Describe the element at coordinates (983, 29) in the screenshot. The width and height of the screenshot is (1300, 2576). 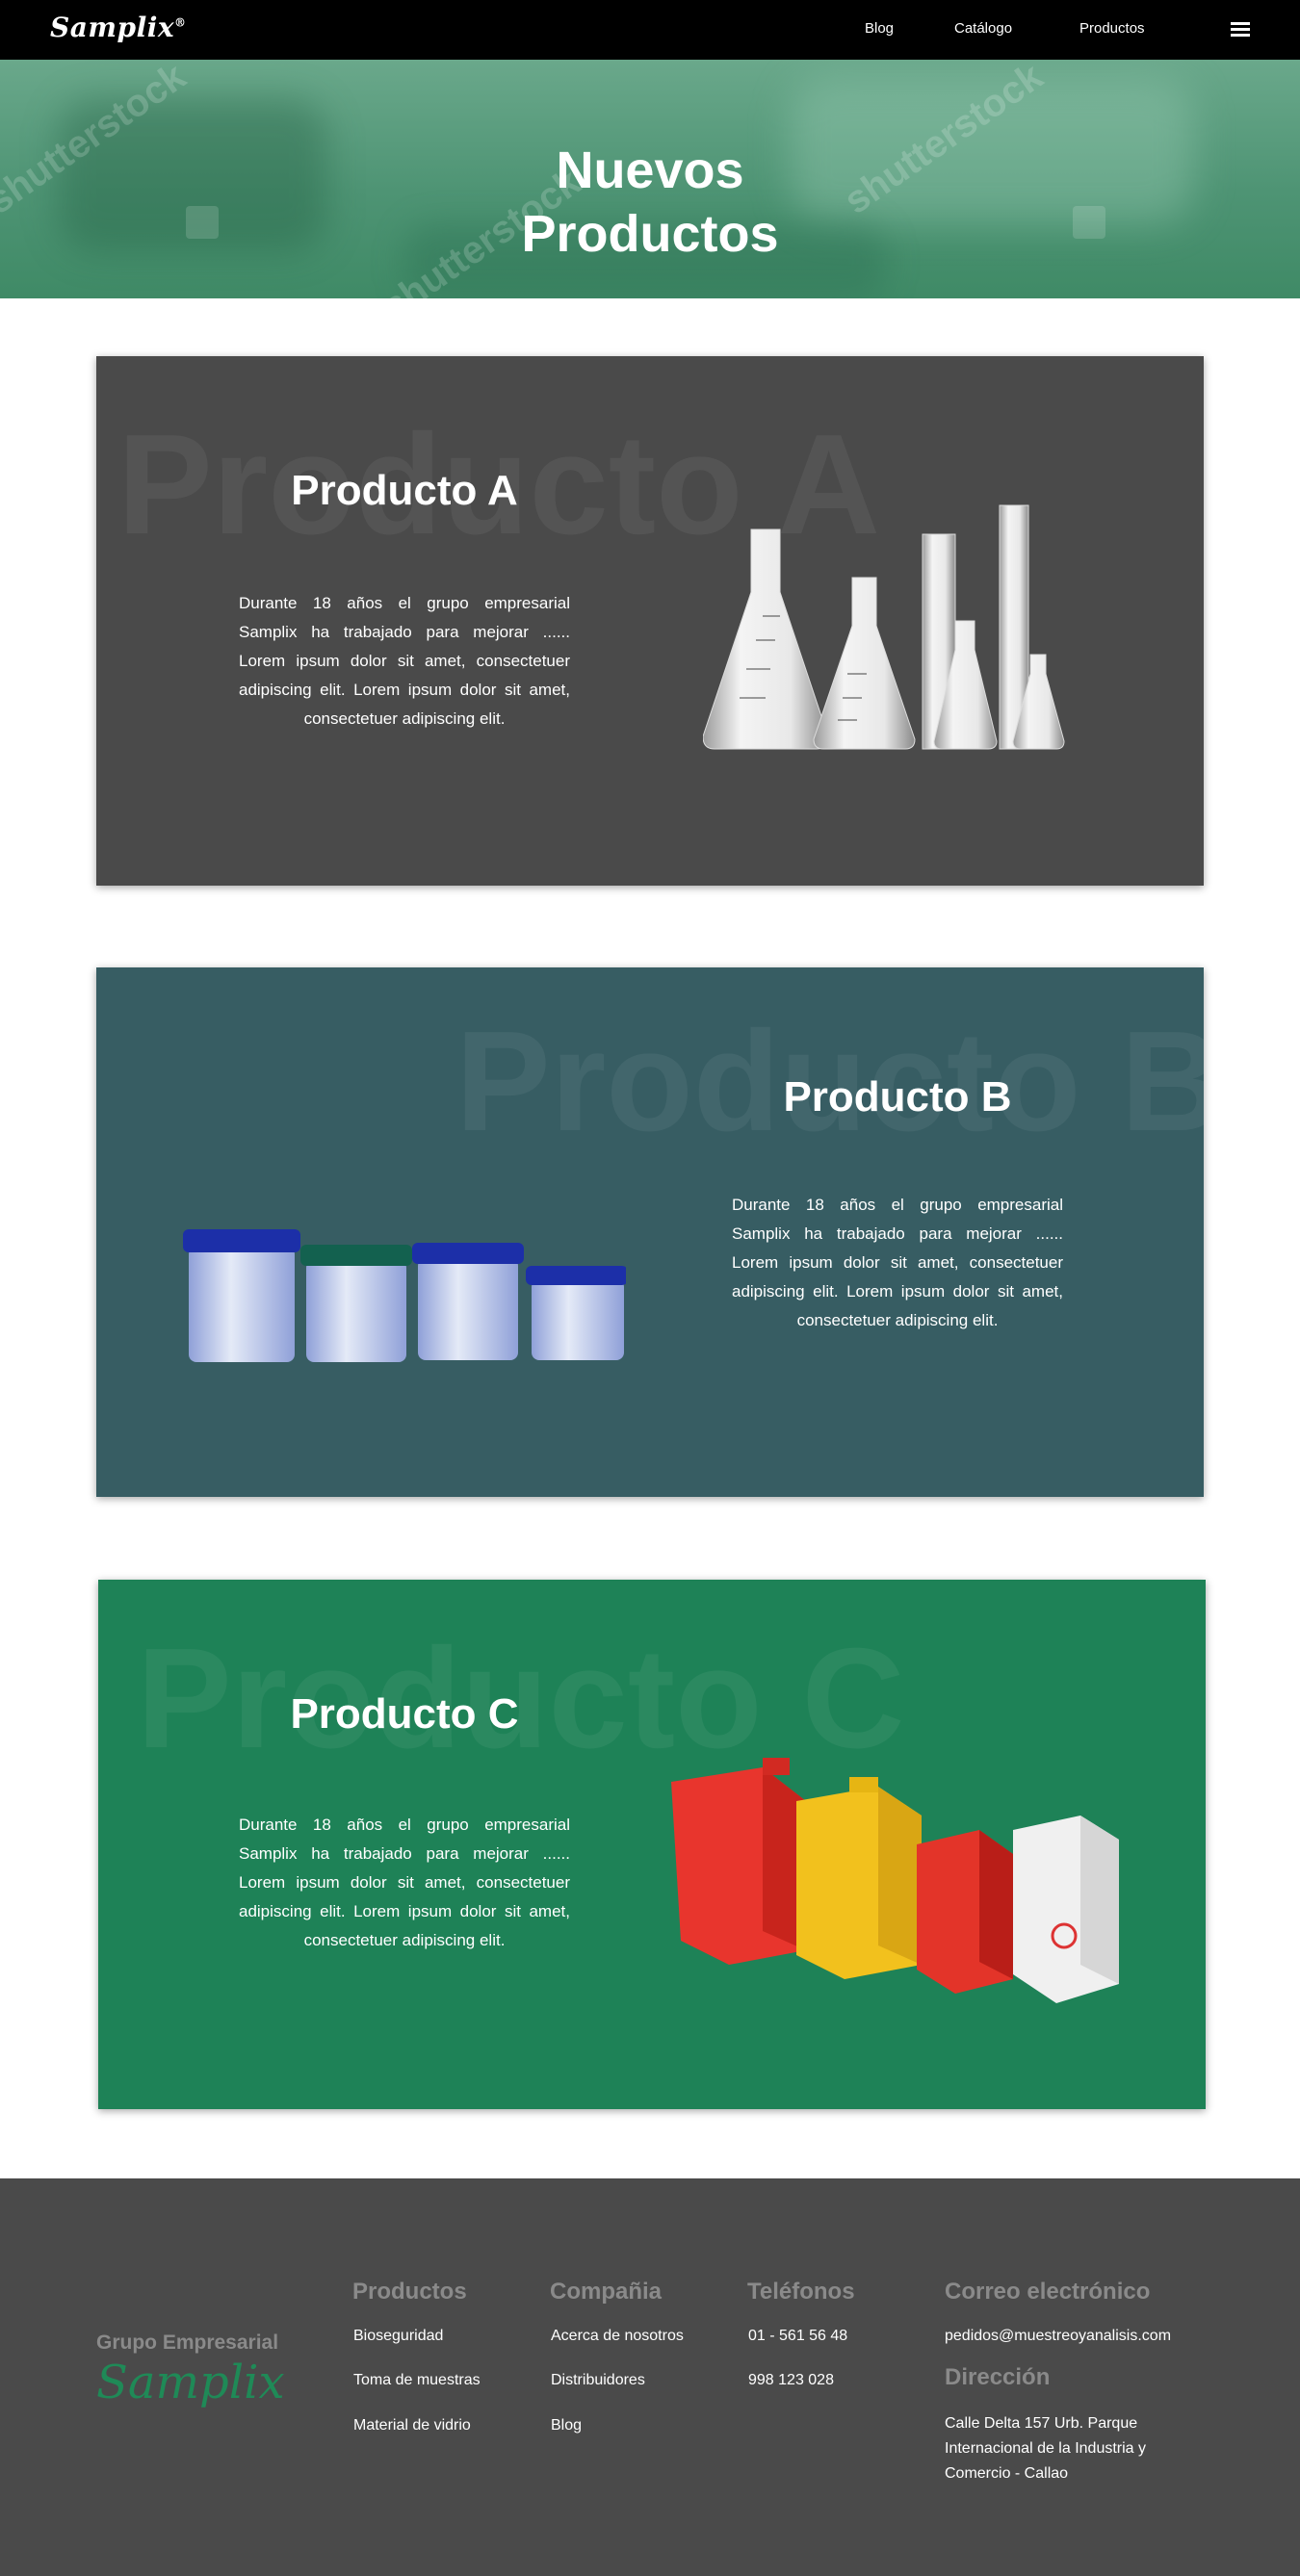
I see `nav-link-catalogo: Catálogo` at that location.